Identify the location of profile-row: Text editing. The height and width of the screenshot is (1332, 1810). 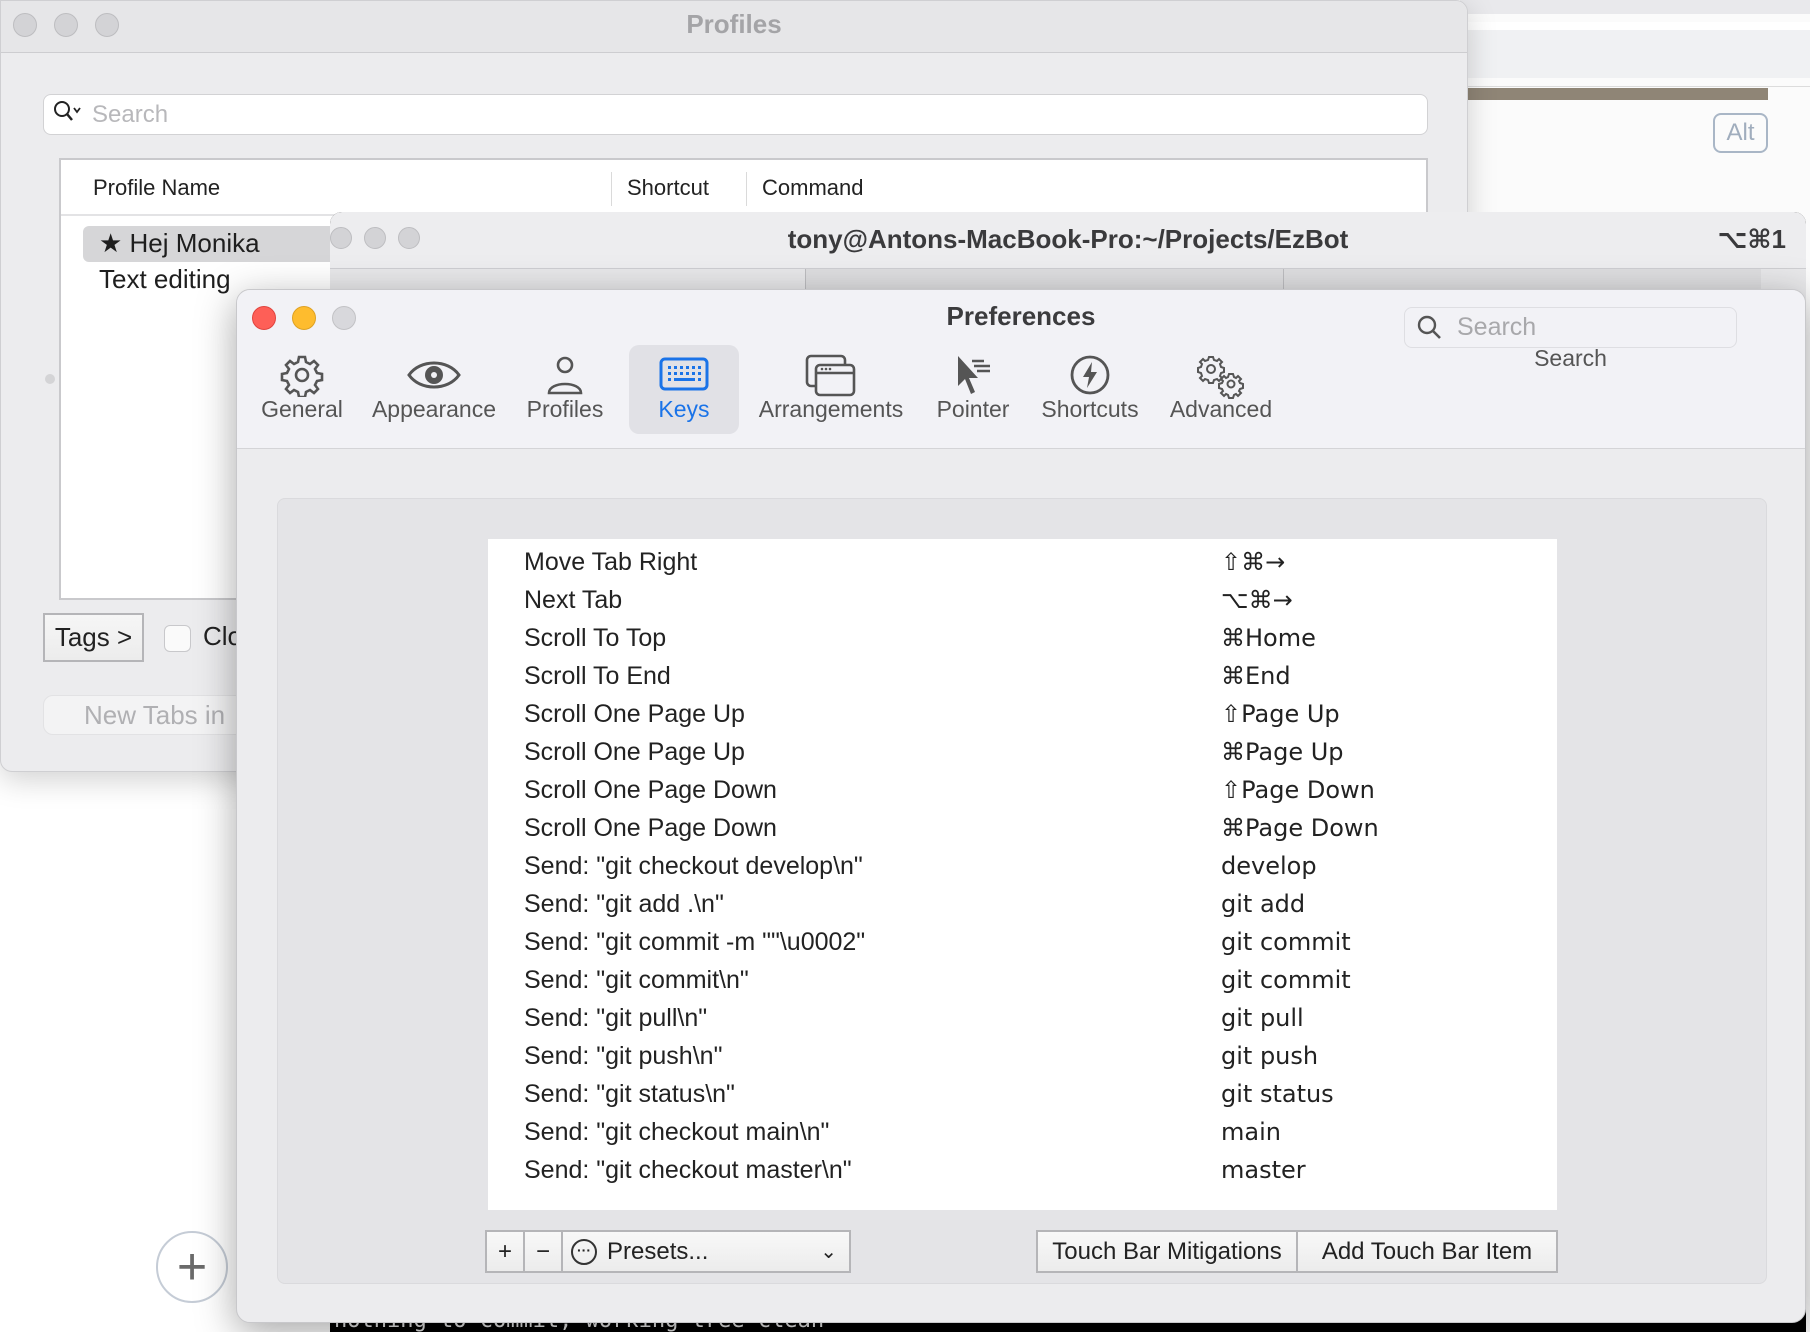
(165, 279).